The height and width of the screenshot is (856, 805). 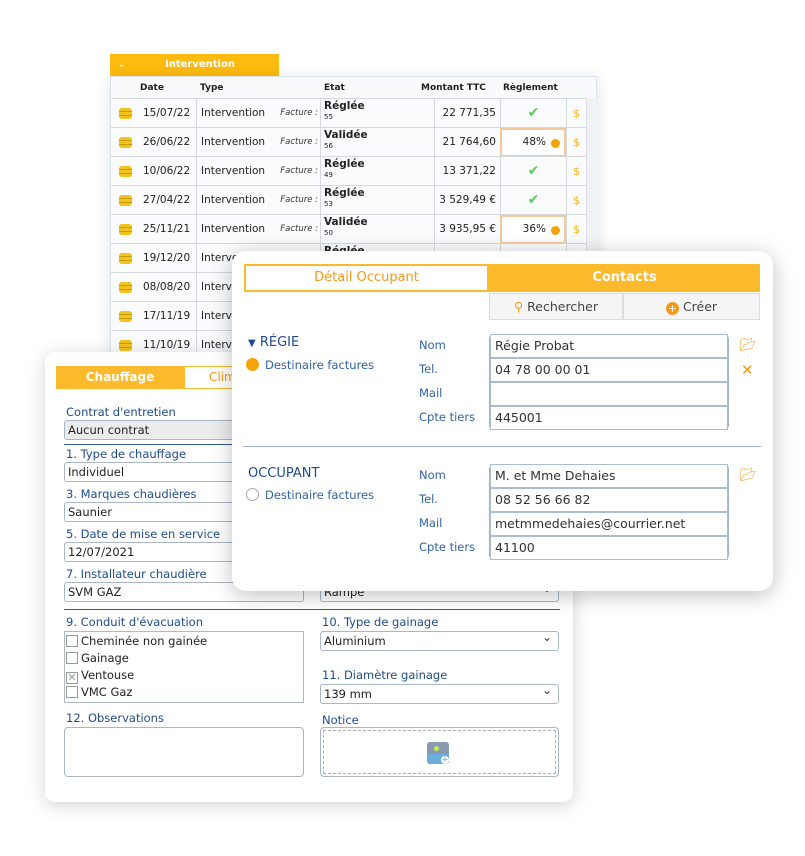 I want to click on occupant-cpte-field: 41100, so click(x=609, y=548).